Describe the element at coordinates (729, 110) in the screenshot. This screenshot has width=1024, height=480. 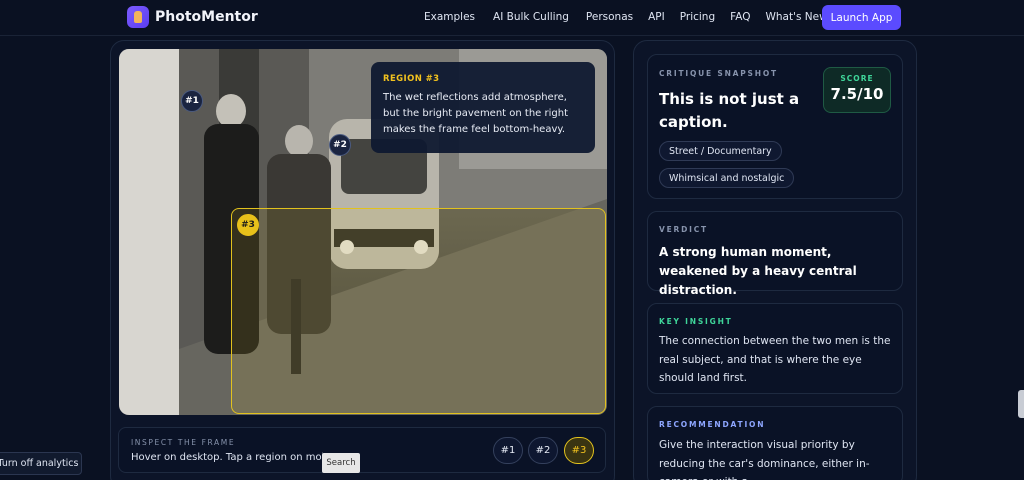
I see `snapshot-title: This is not just a caption.` at that location.